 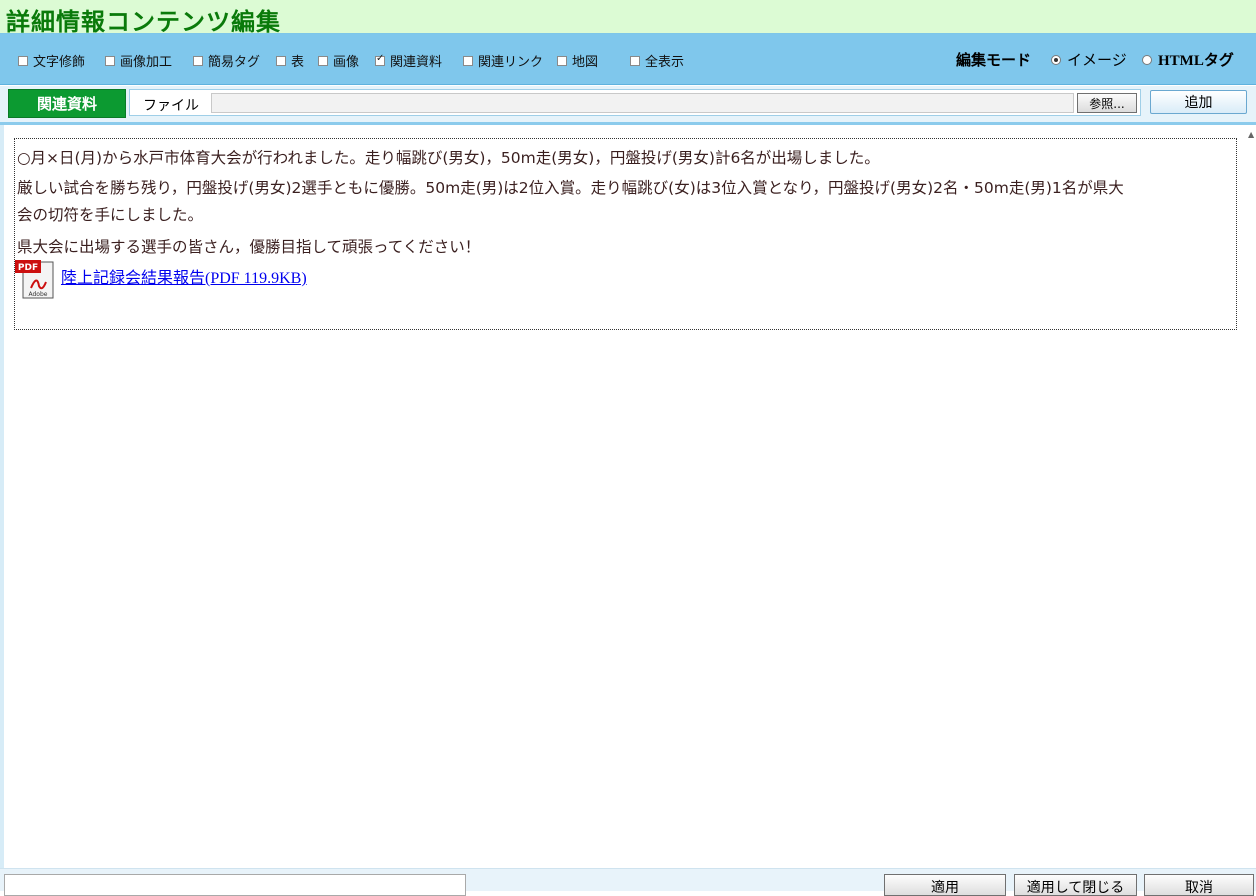 I want to click on radio-selected, so click(x=1056, y=59).